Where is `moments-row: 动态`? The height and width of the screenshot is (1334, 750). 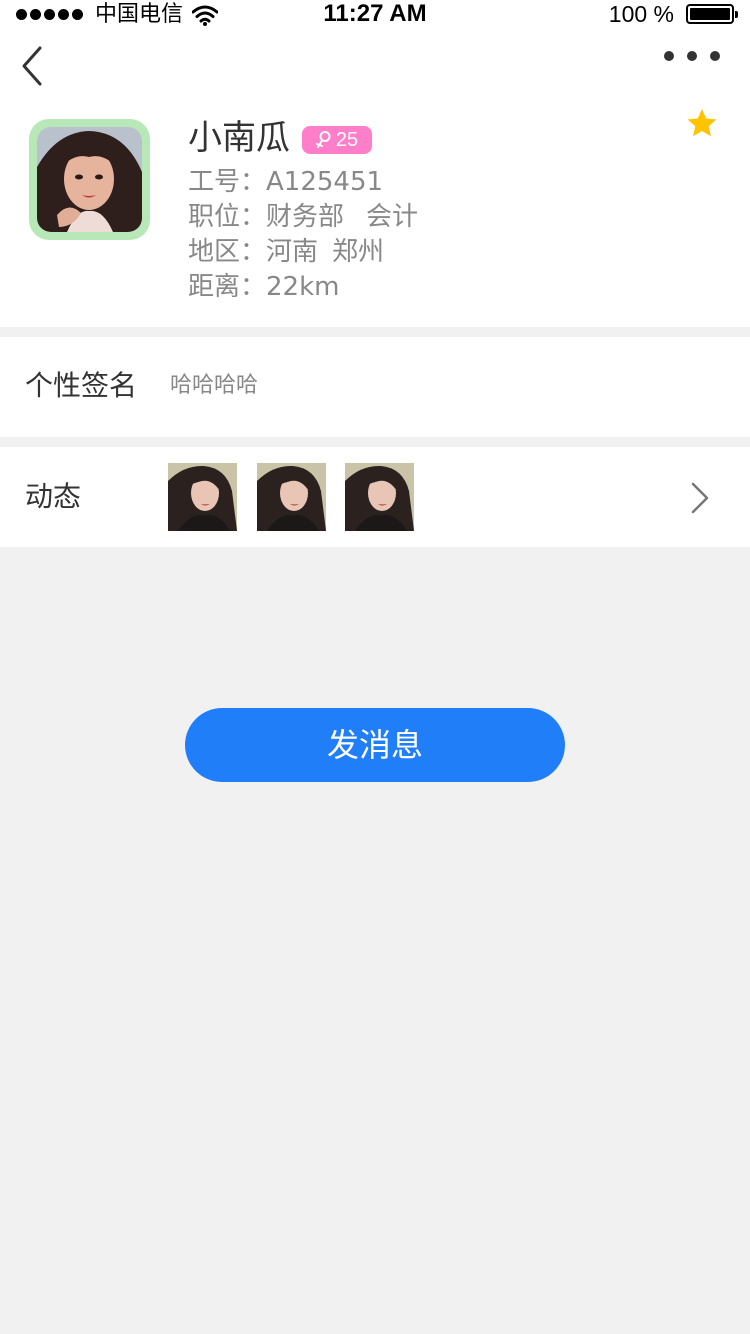
moments-row: 动态 is located at coordinates (375, 497).